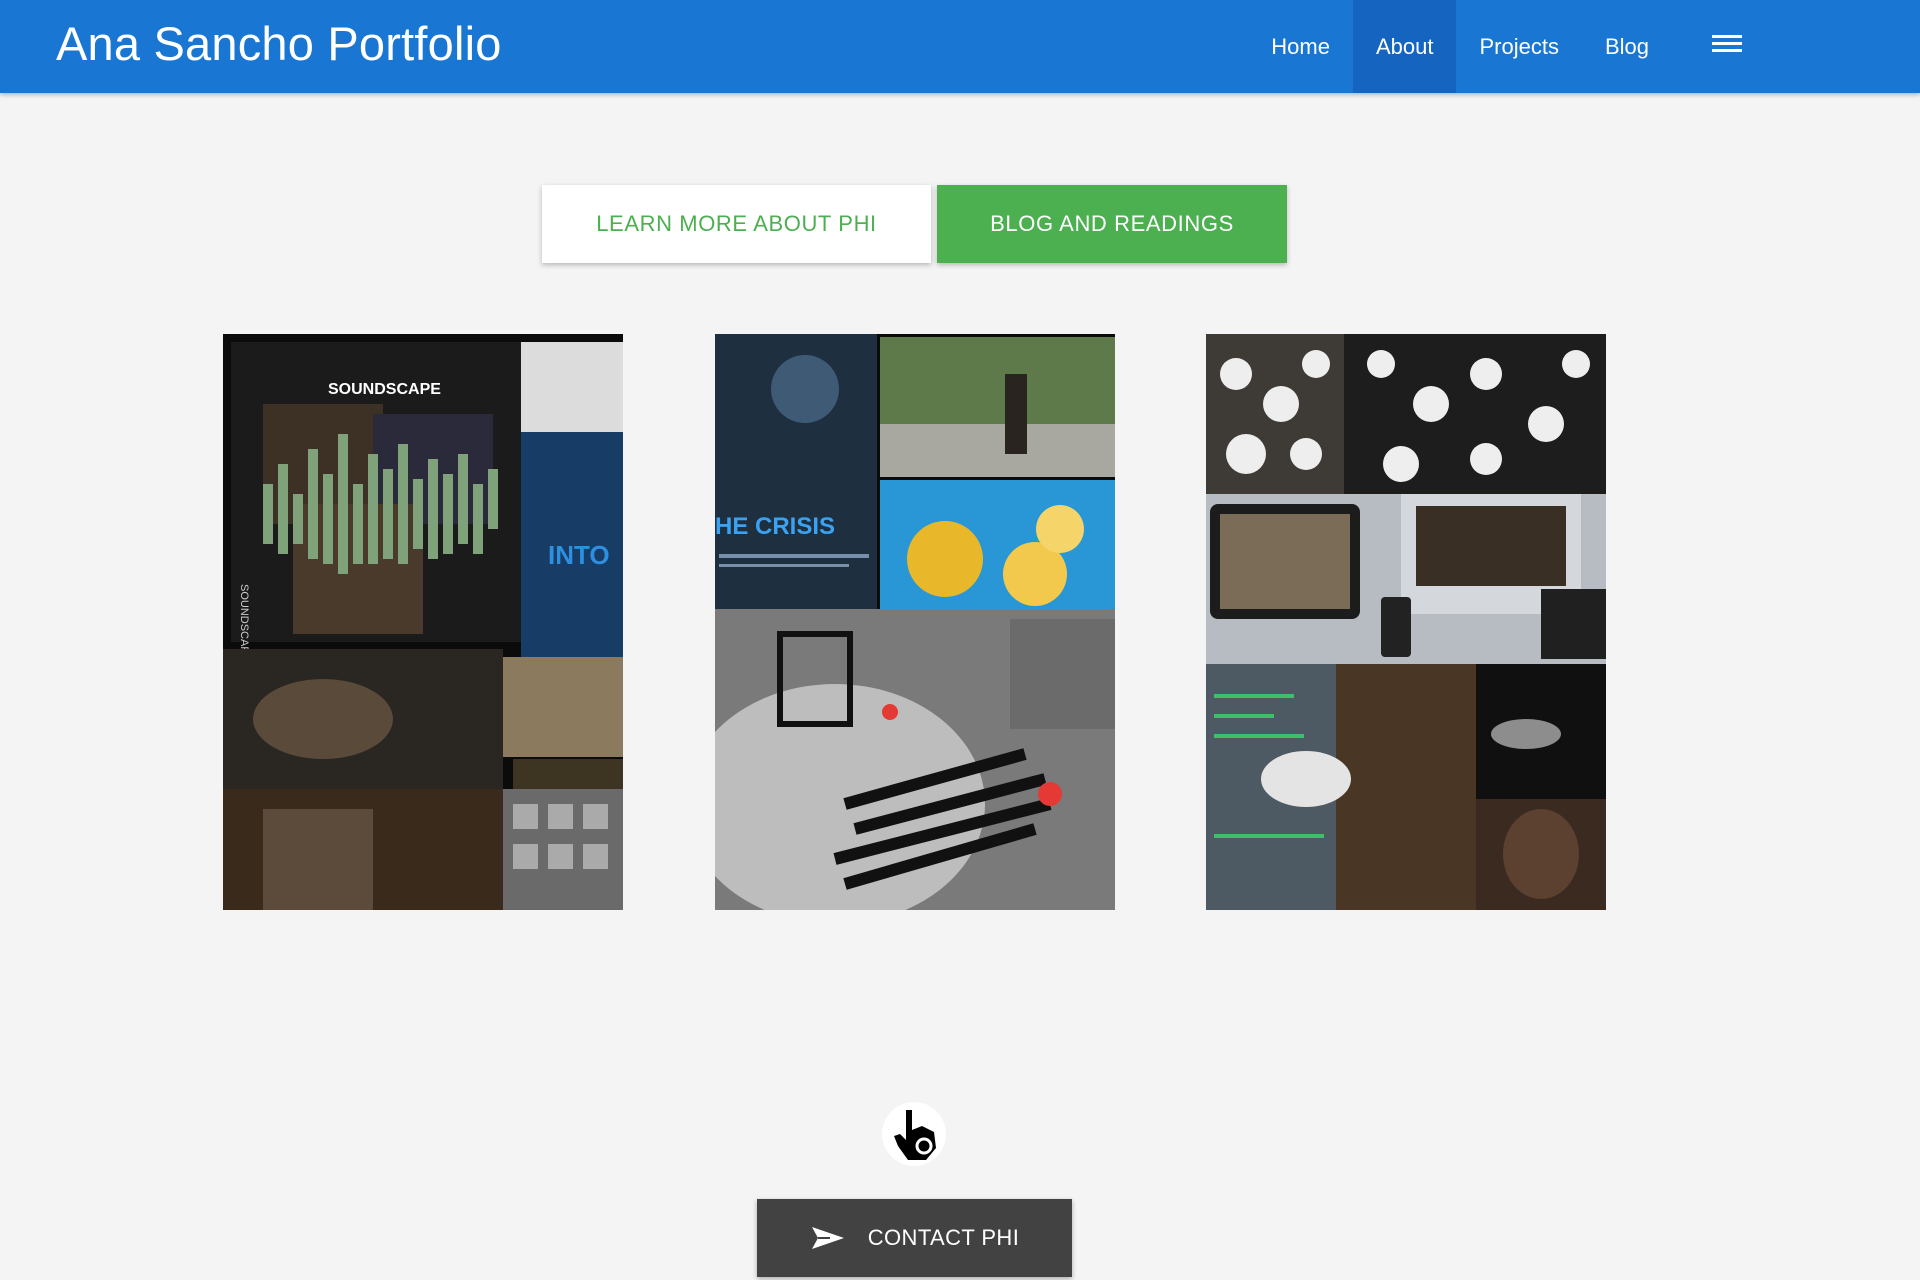  I want to click on crisis-text: HE CRISIS, so click(775, 526).